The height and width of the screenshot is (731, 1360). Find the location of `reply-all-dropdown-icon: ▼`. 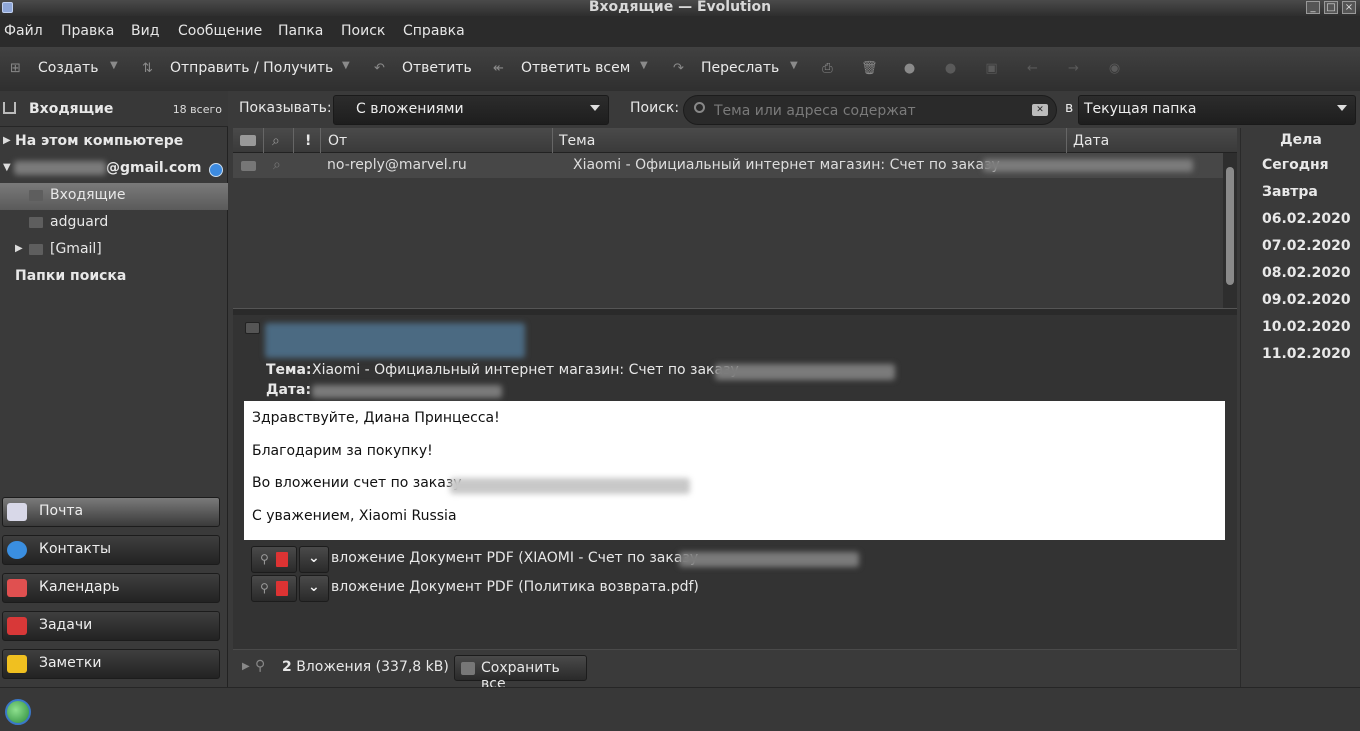

reply-all-dropdown-icon: ▼ is located at coordinates (644, 65).